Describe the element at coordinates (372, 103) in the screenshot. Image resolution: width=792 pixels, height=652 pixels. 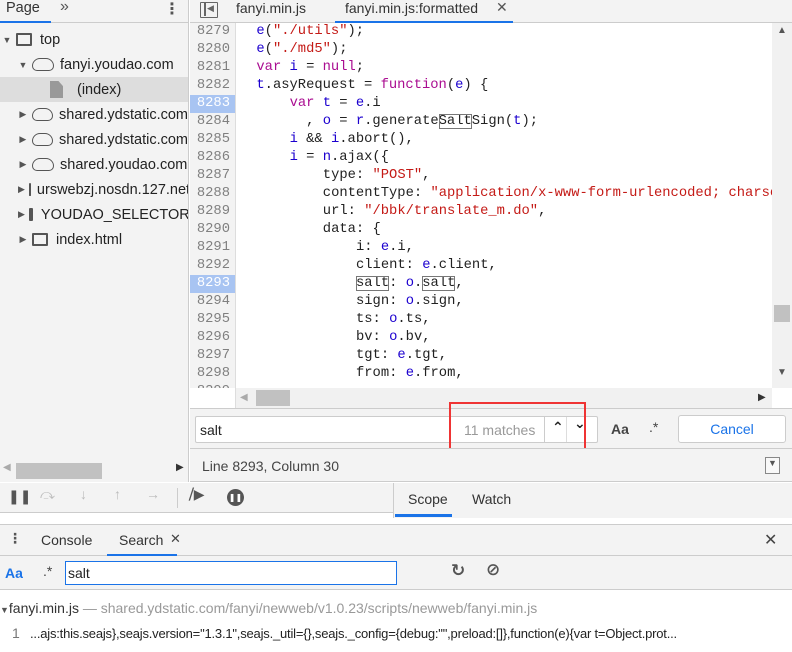
I see `code-token: .i` at that location.